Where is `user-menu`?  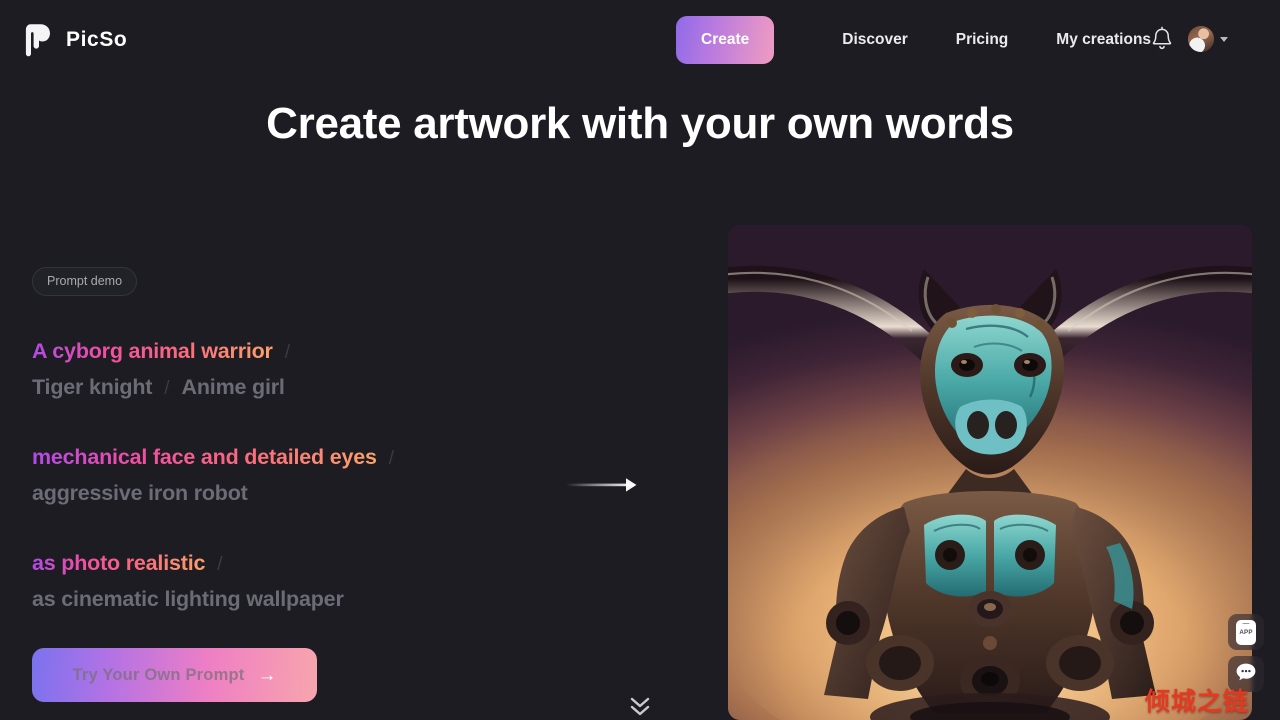 user-menu is located at coordinates (1208, 39).